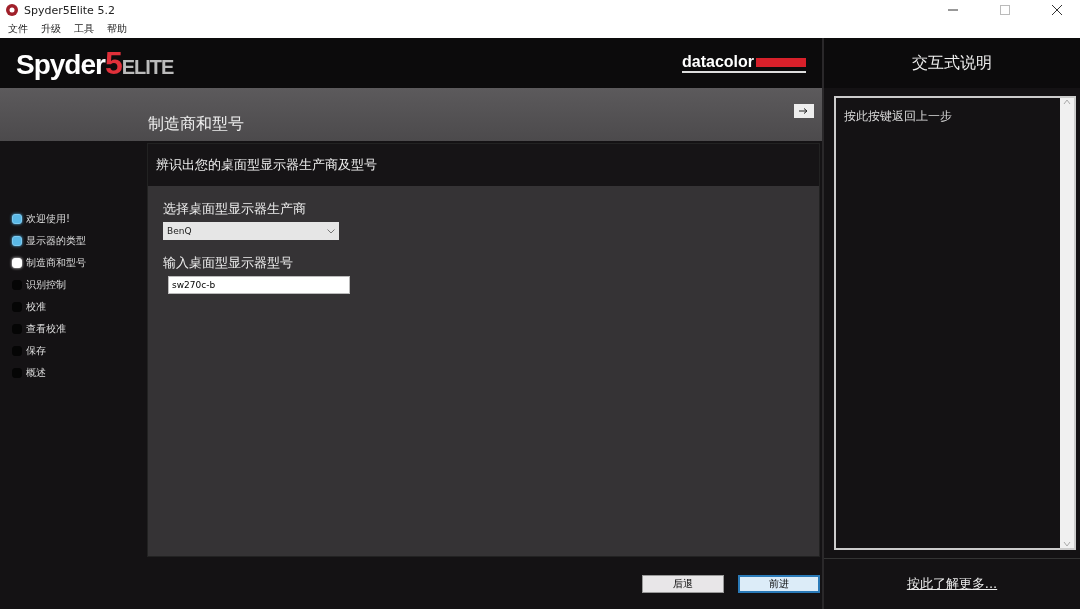 This screenshot has height=609, width=1080. What do you see at coordinates (1057, 10) in the screenshot?
I see `close-icon` at bounding box center [1057, 10].